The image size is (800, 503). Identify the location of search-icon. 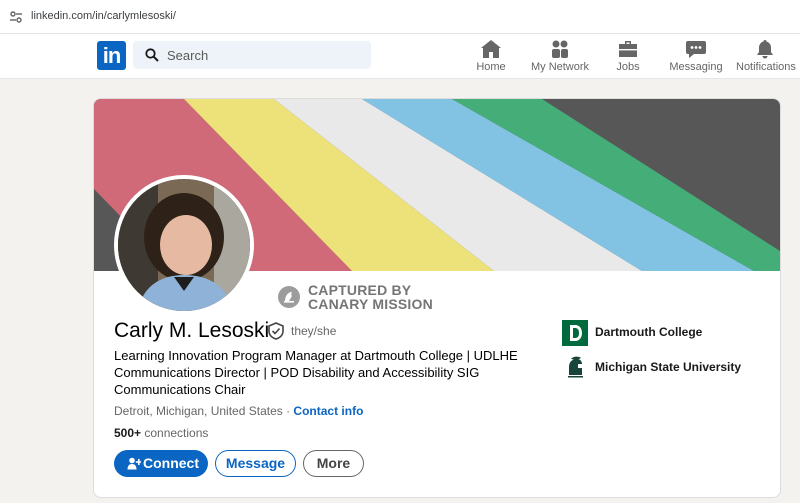
(152, 55).